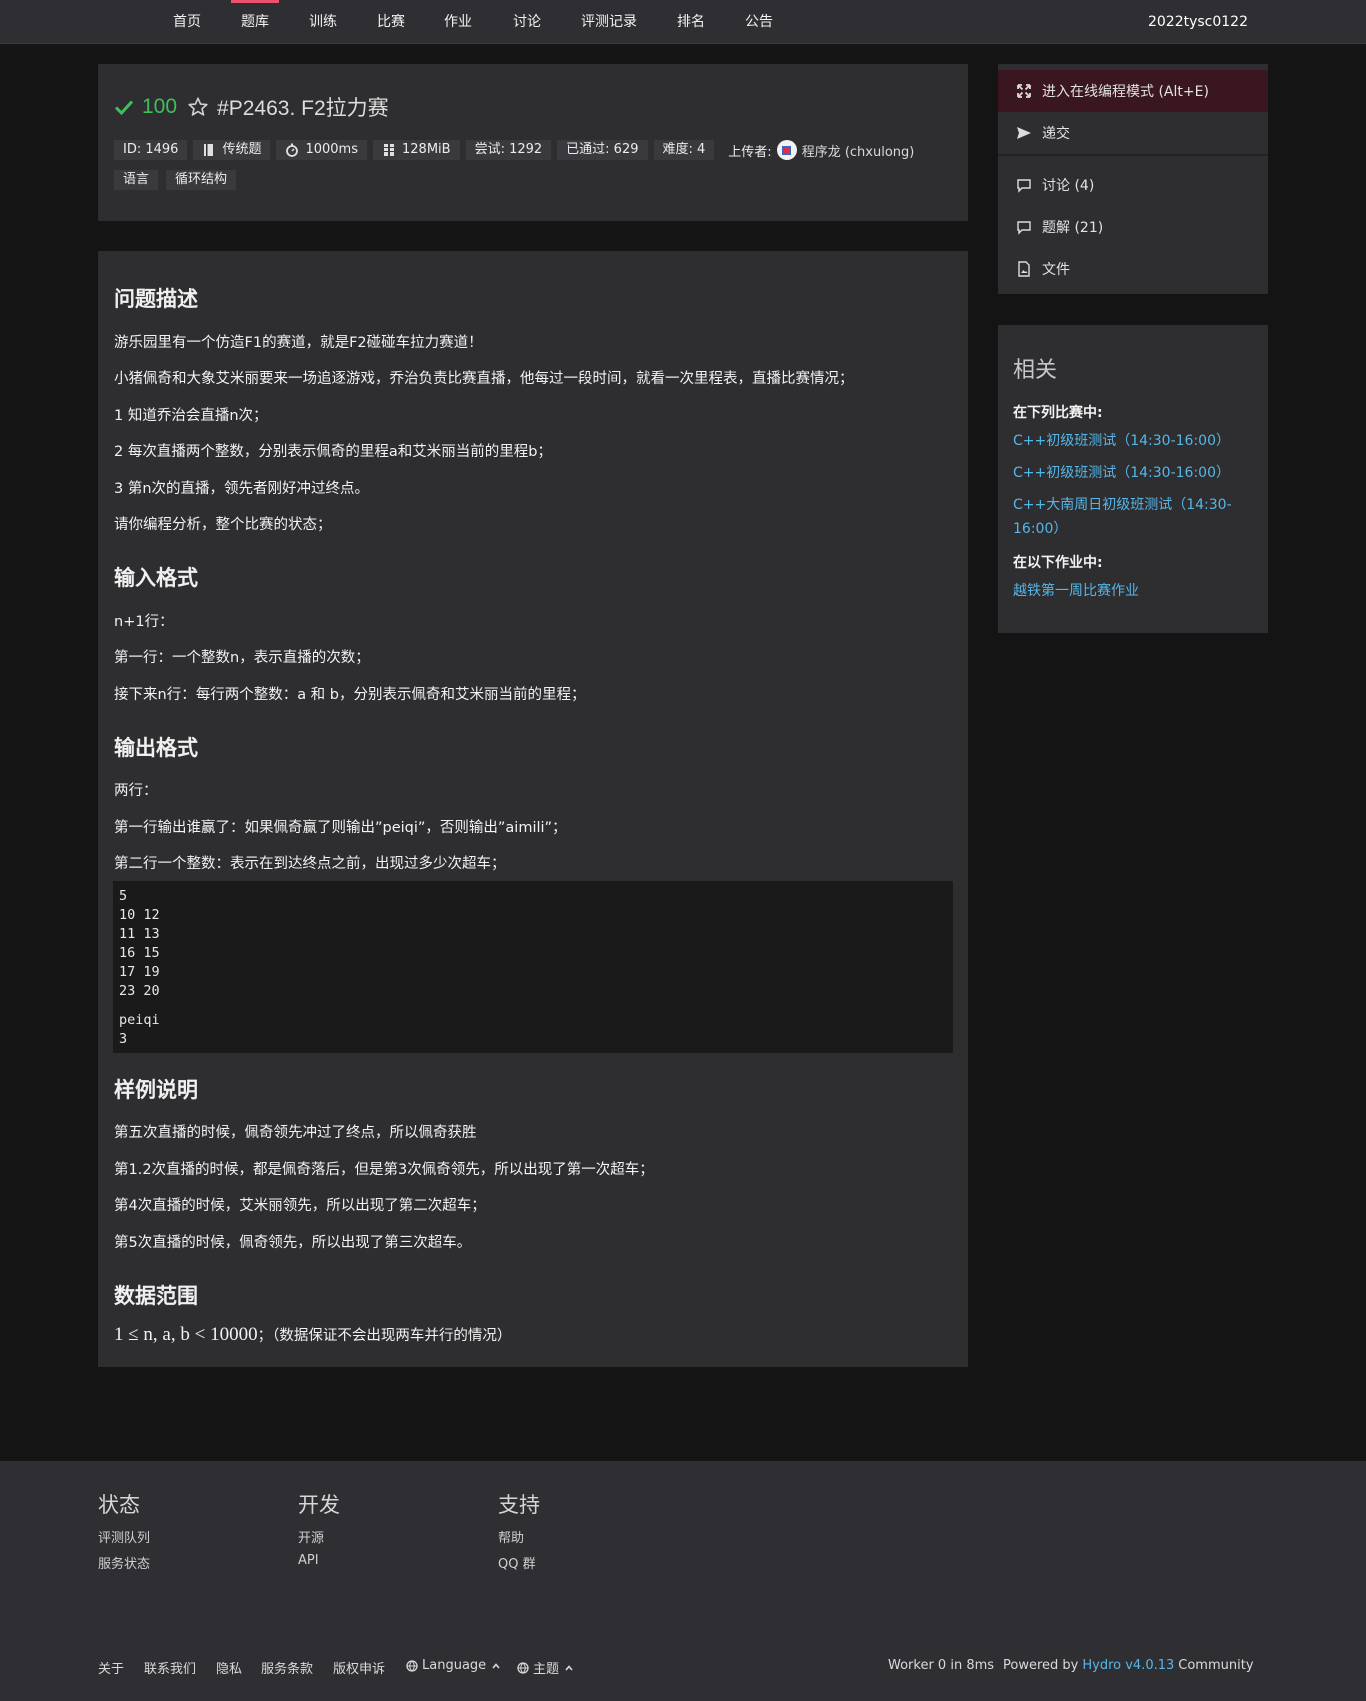 Image resolution: width=1366 pixels, height=1701 pixels. Describe the element at coordinates (201, 180) in the screenshot. I see `problem-tag: 循环结构` at that location.